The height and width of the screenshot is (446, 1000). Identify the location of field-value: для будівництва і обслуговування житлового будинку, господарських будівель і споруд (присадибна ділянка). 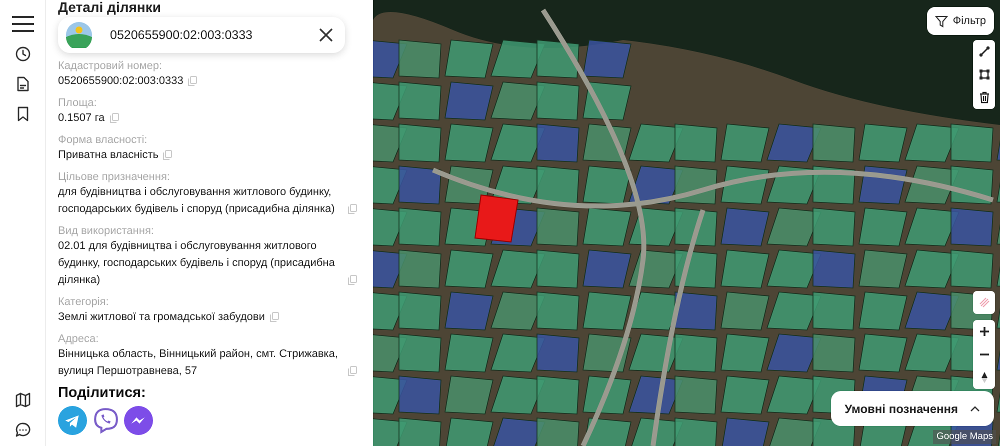
(197, 201).